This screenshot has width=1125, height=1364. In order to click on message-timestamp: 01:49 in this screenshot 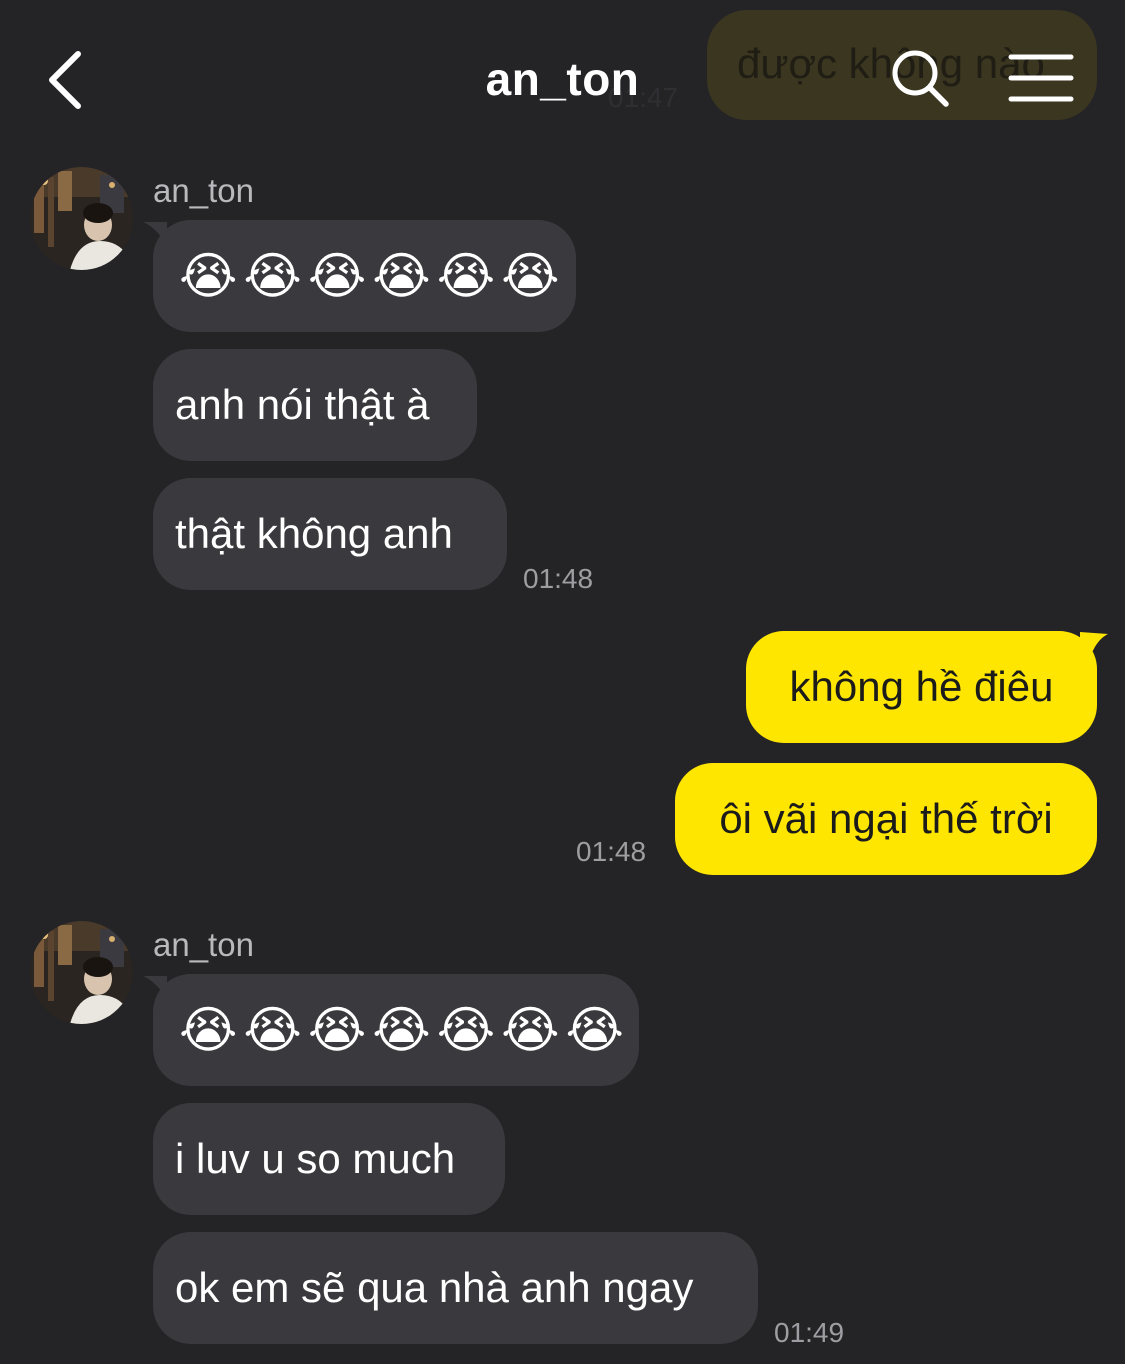, I will do `click(809, 1332)`.